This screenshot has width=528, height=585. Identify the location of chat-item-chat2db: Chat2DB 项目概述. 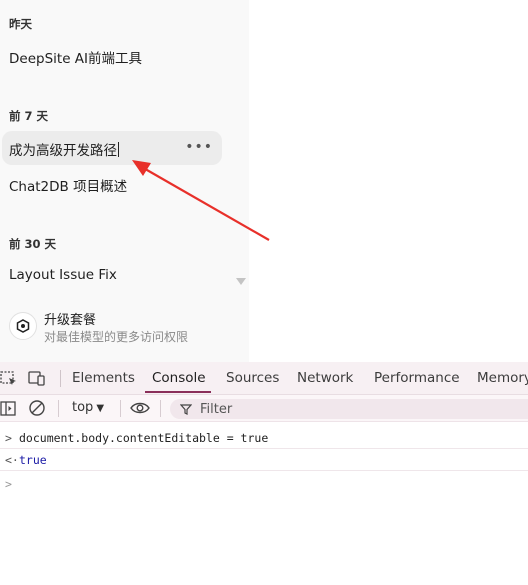
(68, 185).